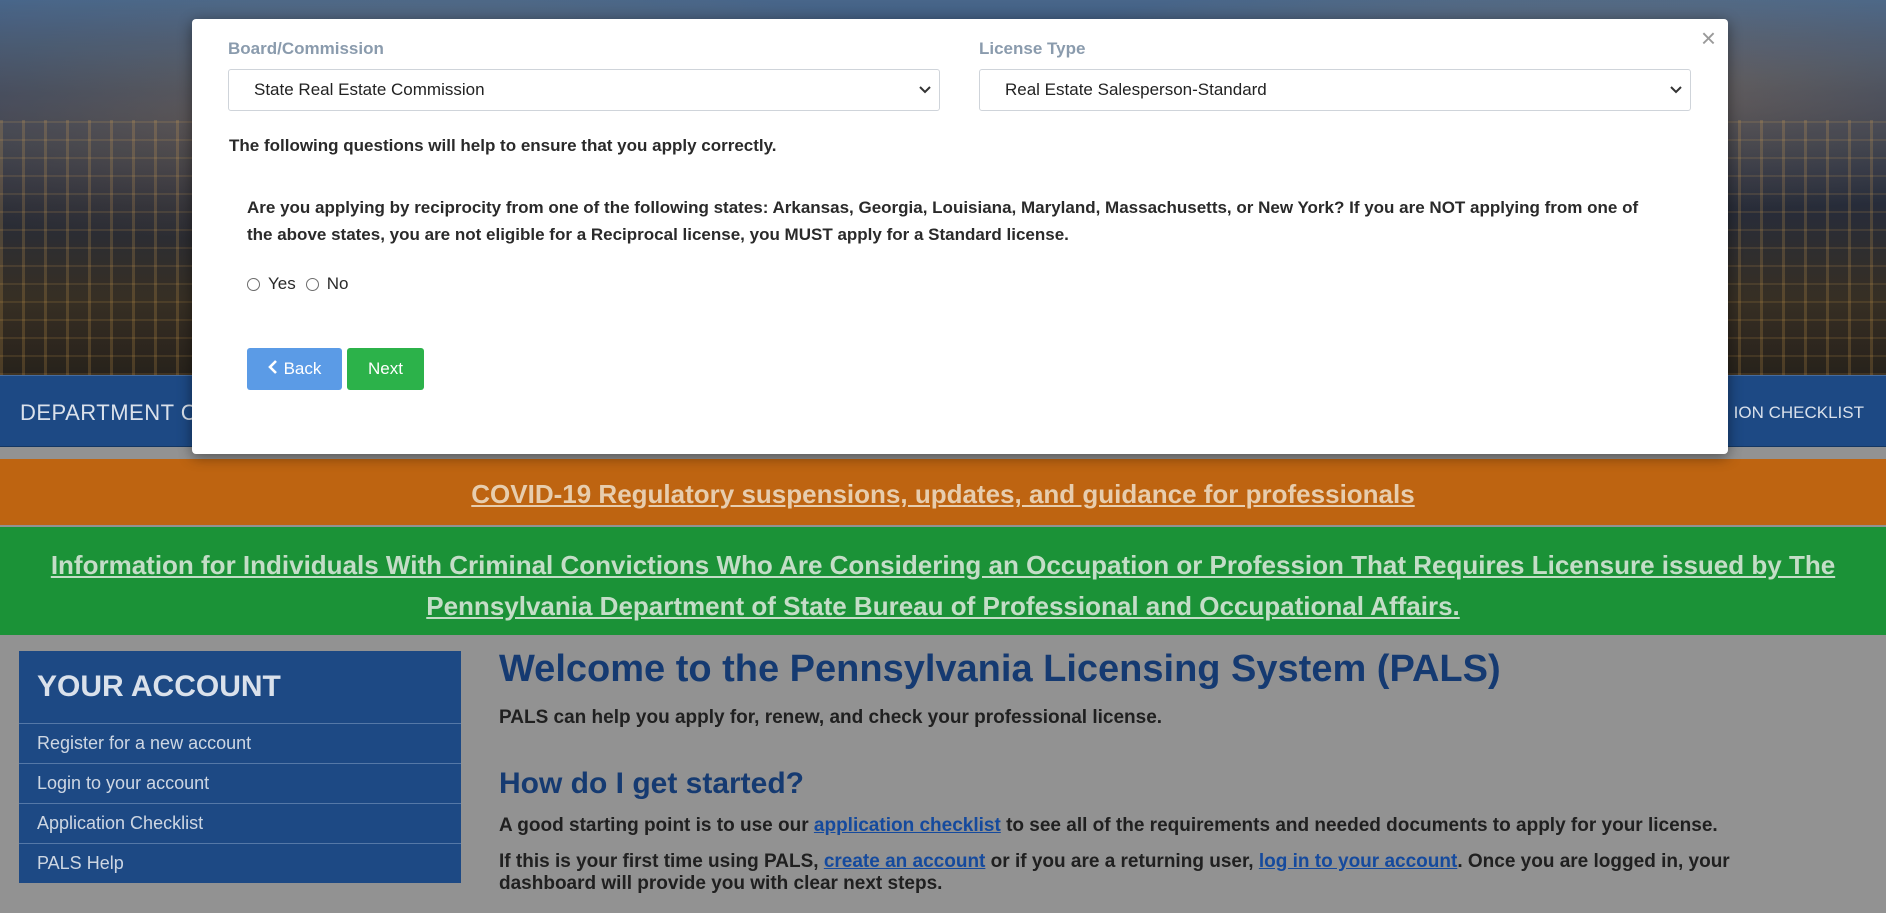  Describe the element at coordinates (282, 283) in the screenshot. I see `yes-label: Yes` at that location.